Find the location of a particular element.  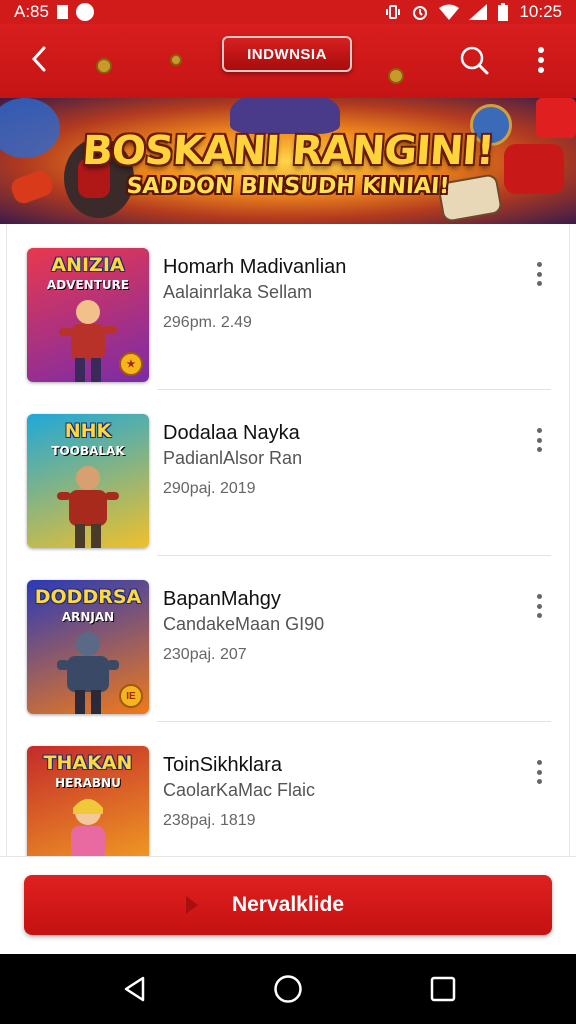

game-thumbnail: NHK TOOBALAK is located at coordinates (88, 481).